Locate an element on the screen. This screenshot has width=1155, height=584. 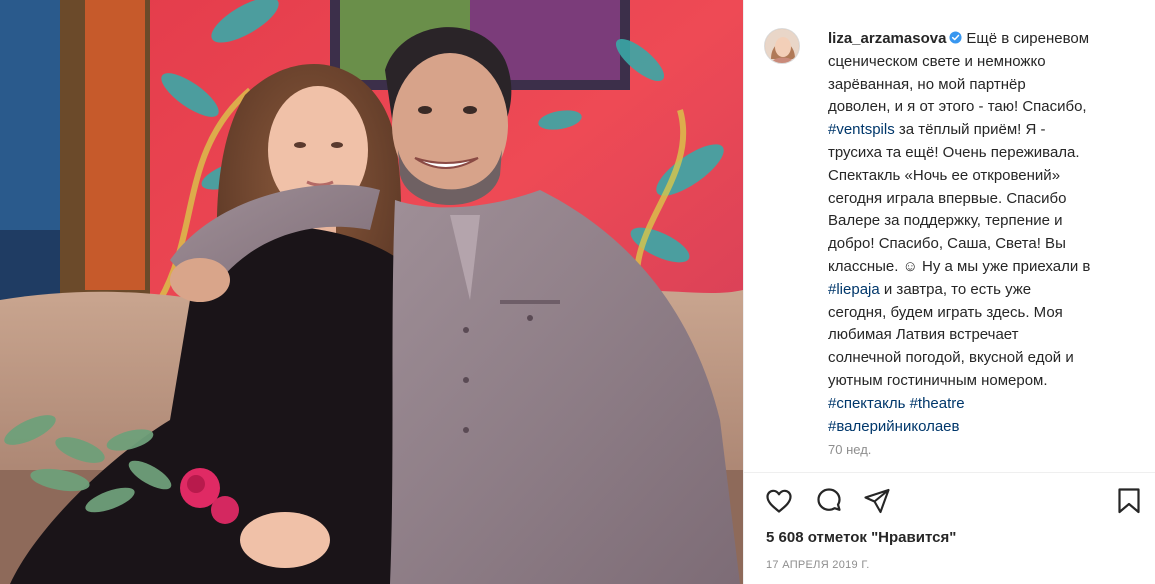
caption-text: сегодня, будем играть здесь. Моя is located at coordinates (945, 312).